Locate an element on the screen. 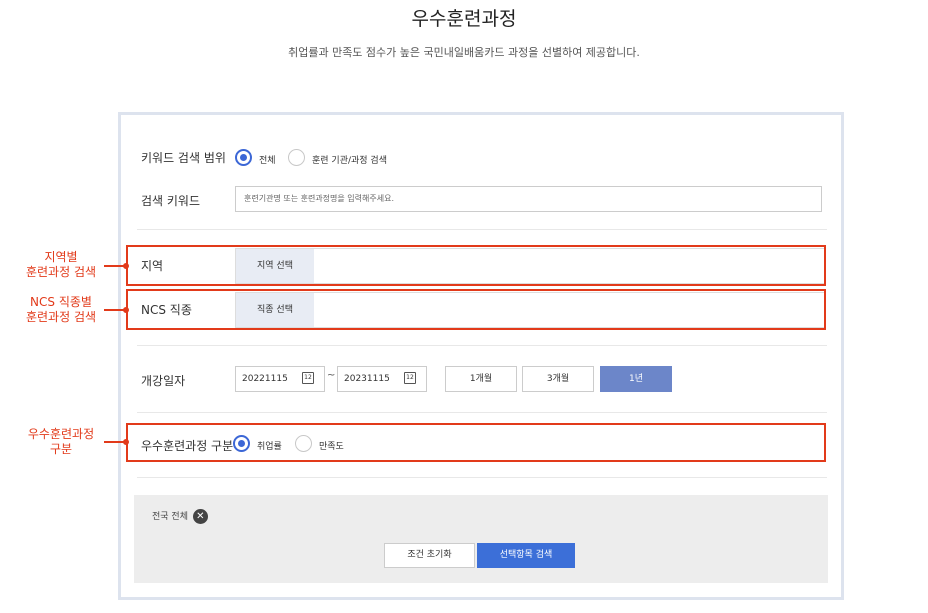 Image resolution: width=928 pixels, height=613 pixels. date-from-input: 20221115 12 is located at coordinates (280, 379).